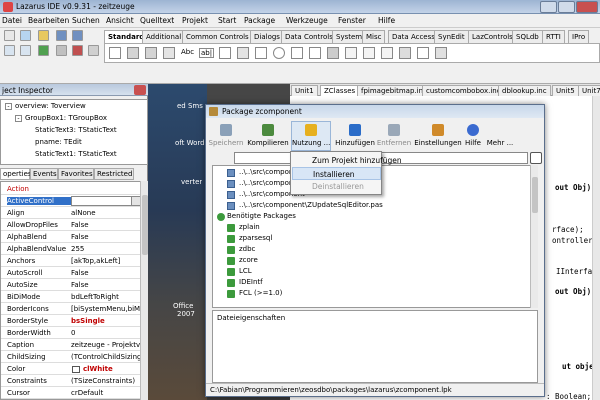 Image resolution: width=600 pixels, height=400 pixels. What do you see at coordinates (261, 53) in the screenshot?
I see `checkbox-icon` at bounding box center [261, 53].